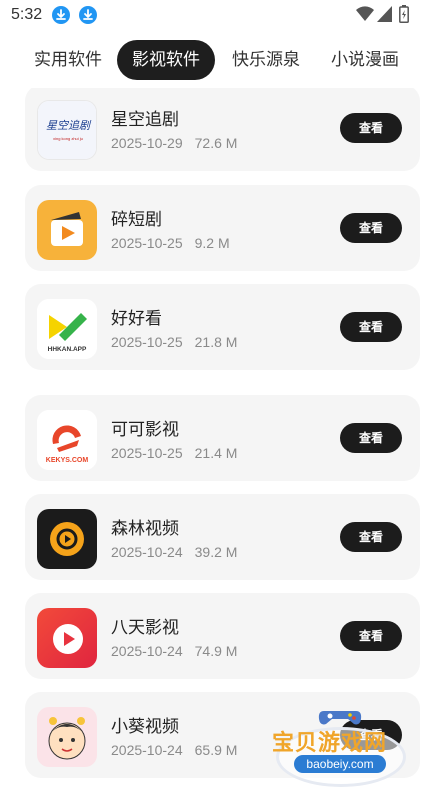 The height and width of the screenshot is (791, 445). What do you see at coordinates (365, 60) in the screenshot?
I see `tab-novel-comics: 小说漫画` at bounding box center [365, 60].